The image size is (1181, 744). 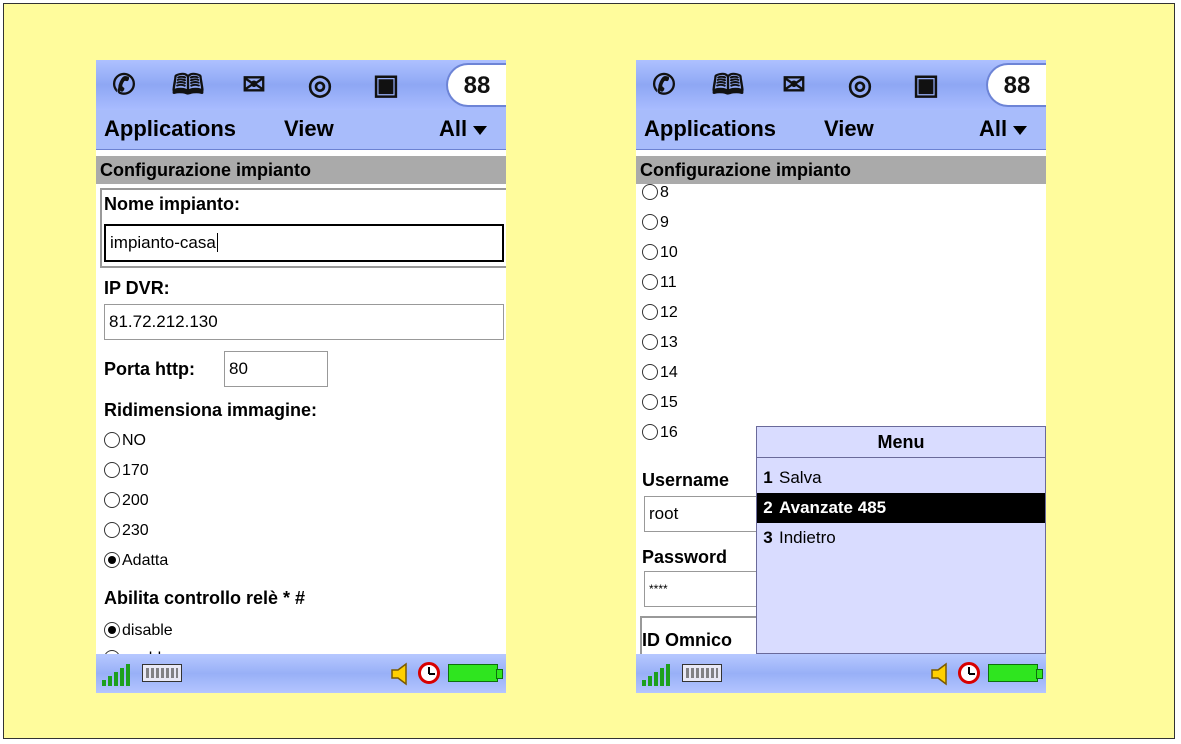 I want to click on radio-option: 11, so click(x=659, y=283).